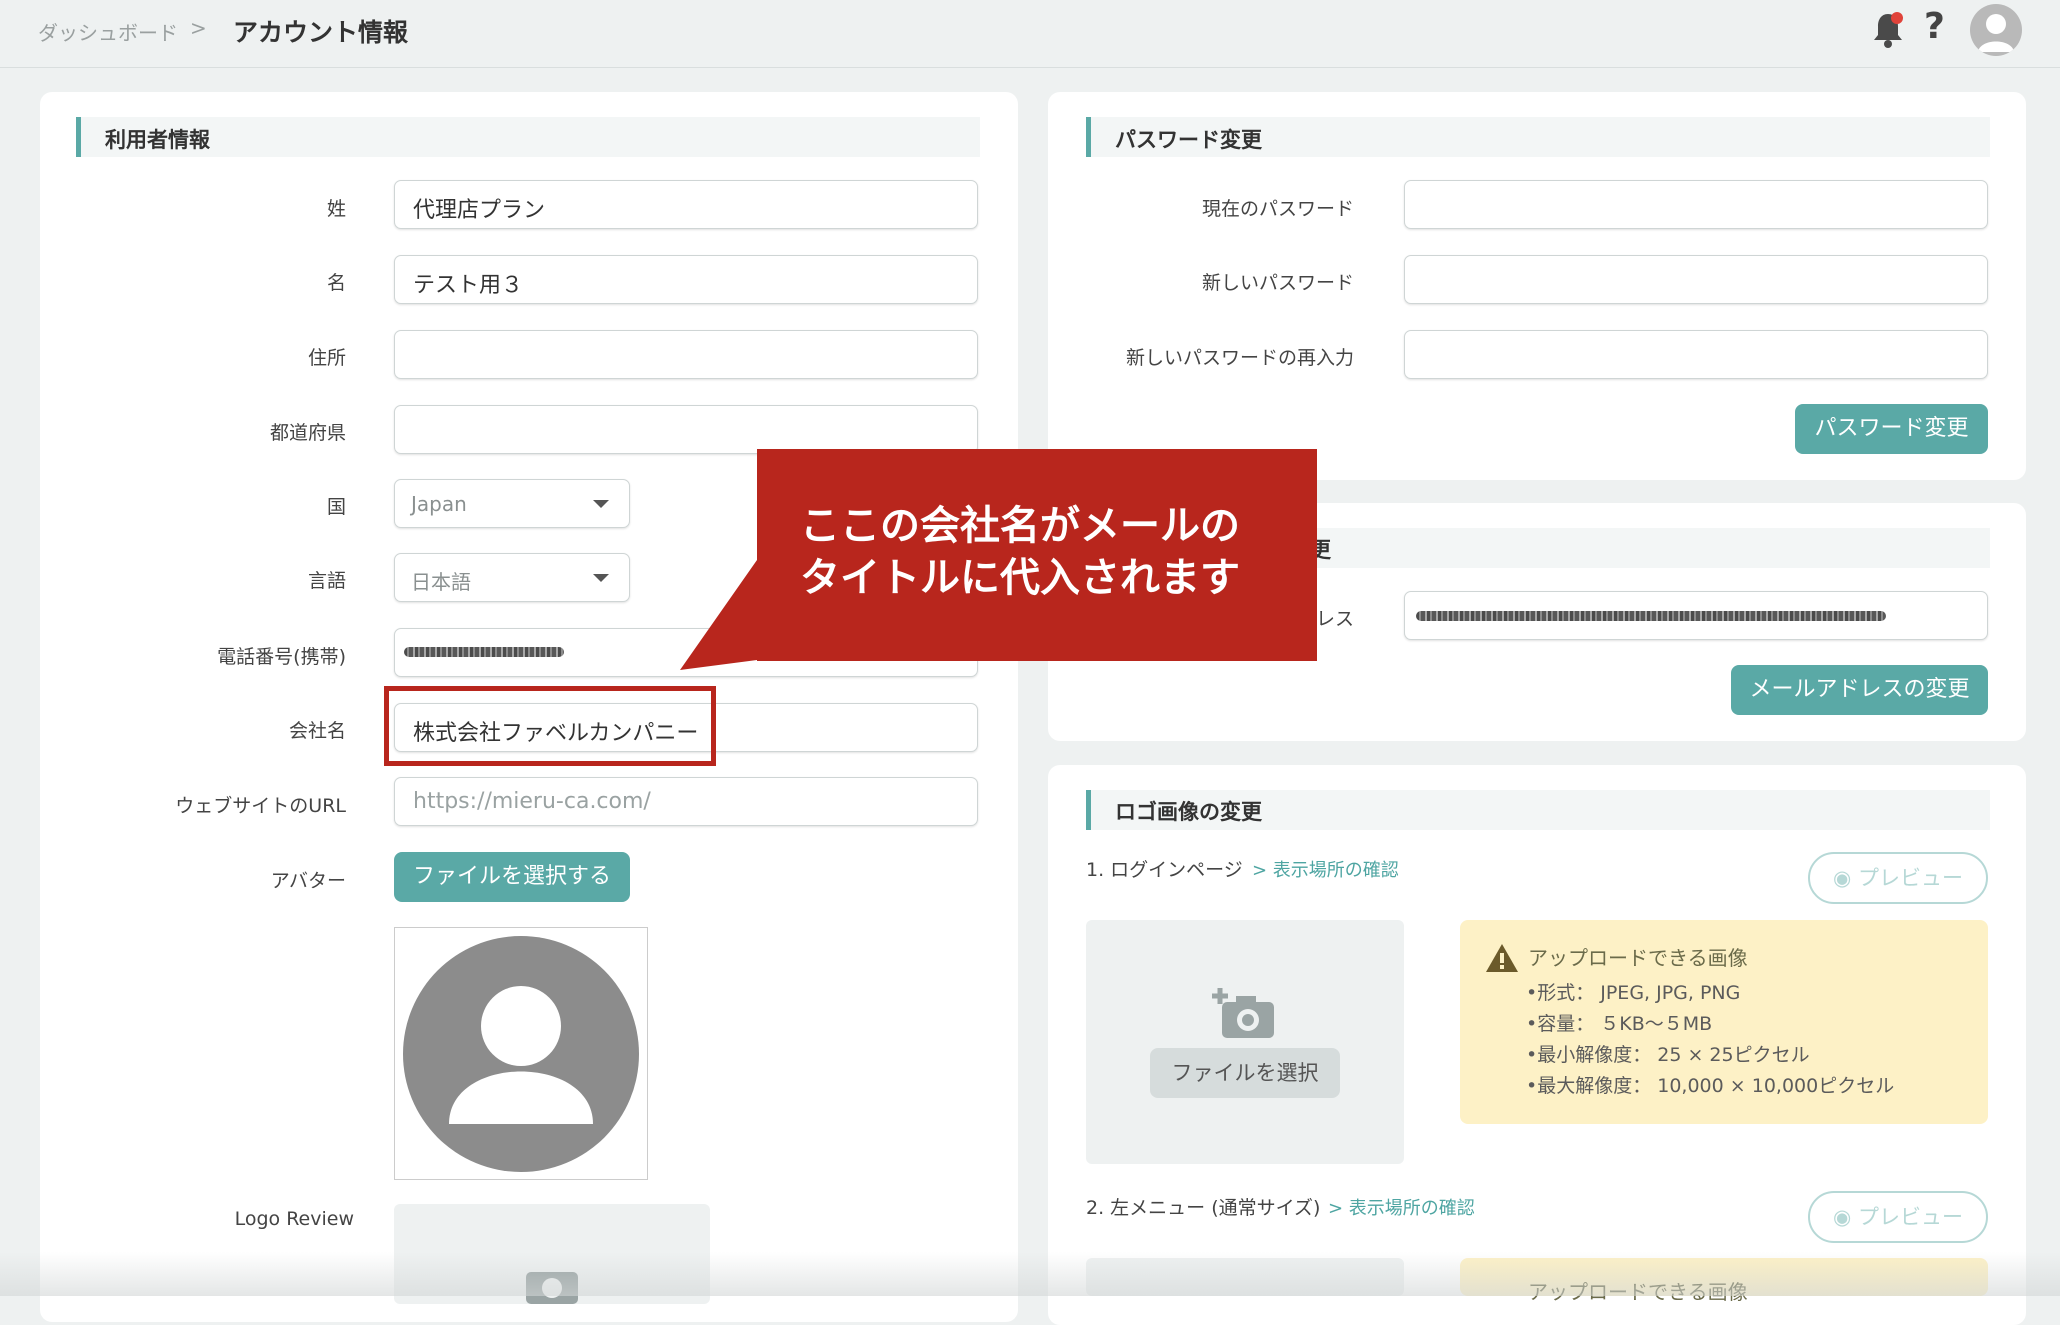 The width and height of the screenshot is (2060, 1325). What do you see at coordinates (528, 137) in the screenshot?
I see `user-info-header` at bounding box center [528, 137].